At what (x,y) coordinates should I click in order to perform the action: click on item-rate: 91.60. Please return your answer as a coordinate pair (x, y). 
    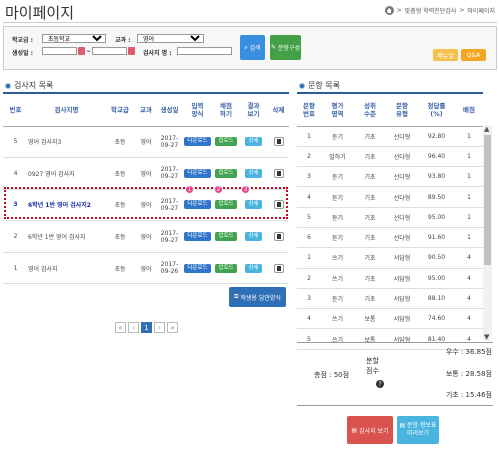
    Looking at the image, I should click on (436, 238).